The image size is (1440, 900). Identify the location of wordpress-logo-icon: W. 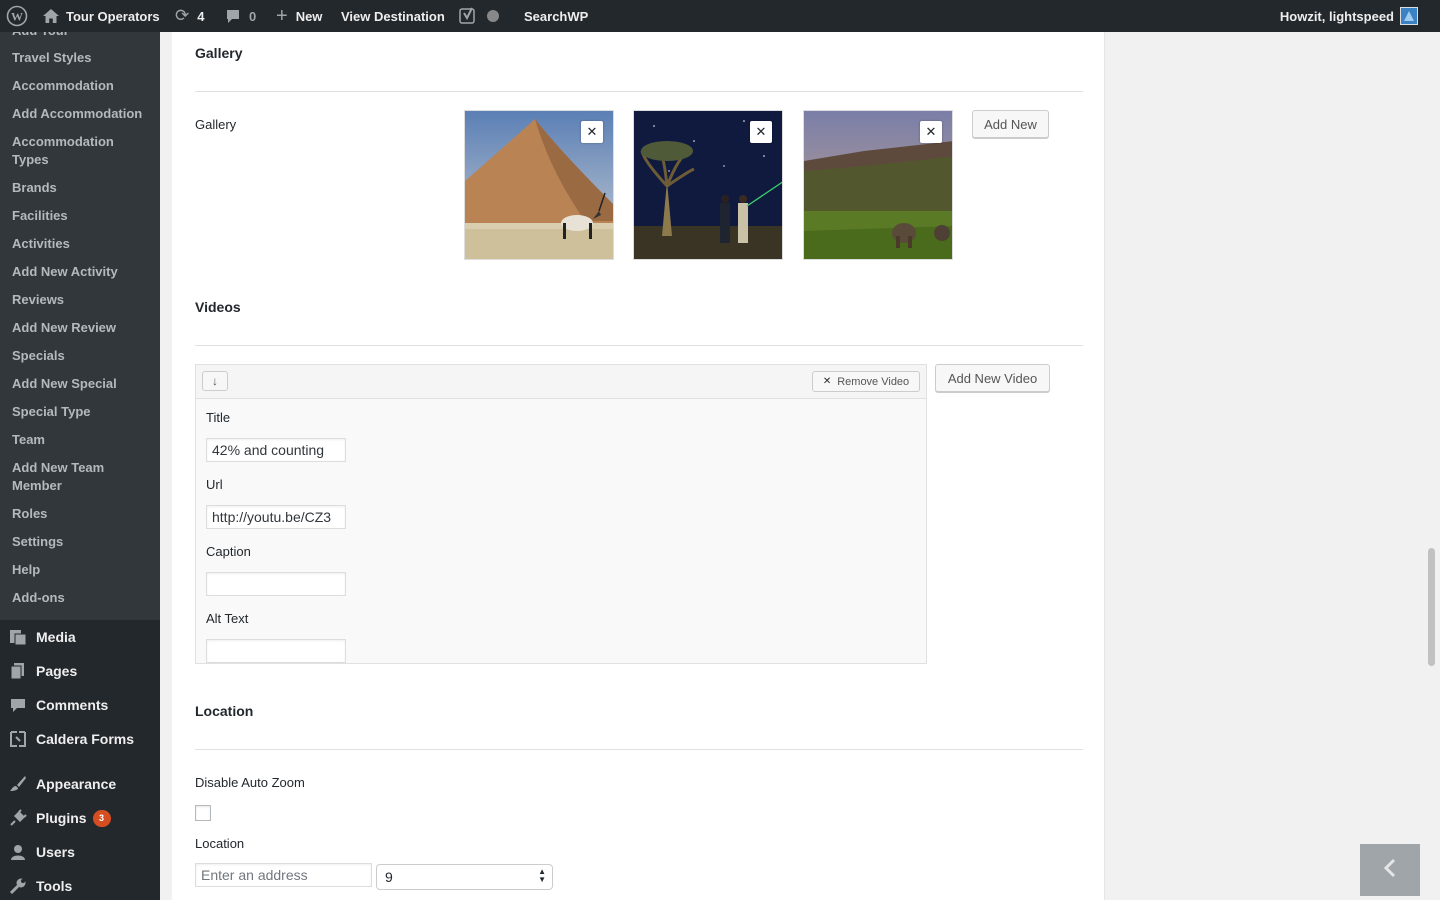
(17, 16).